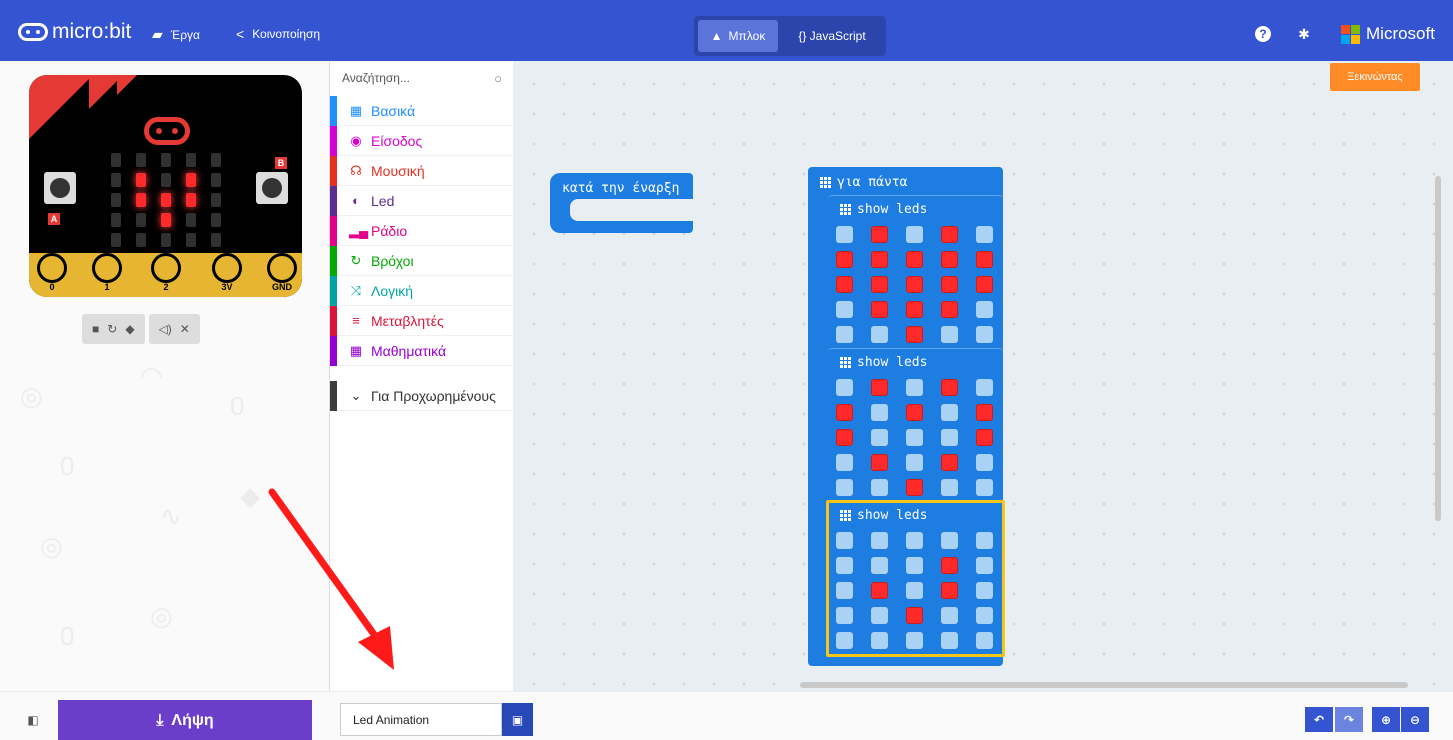  Describe the element at coordinates (176, 34) in the screenshot. I see `projects-link: ▰ Έργα` at that location.